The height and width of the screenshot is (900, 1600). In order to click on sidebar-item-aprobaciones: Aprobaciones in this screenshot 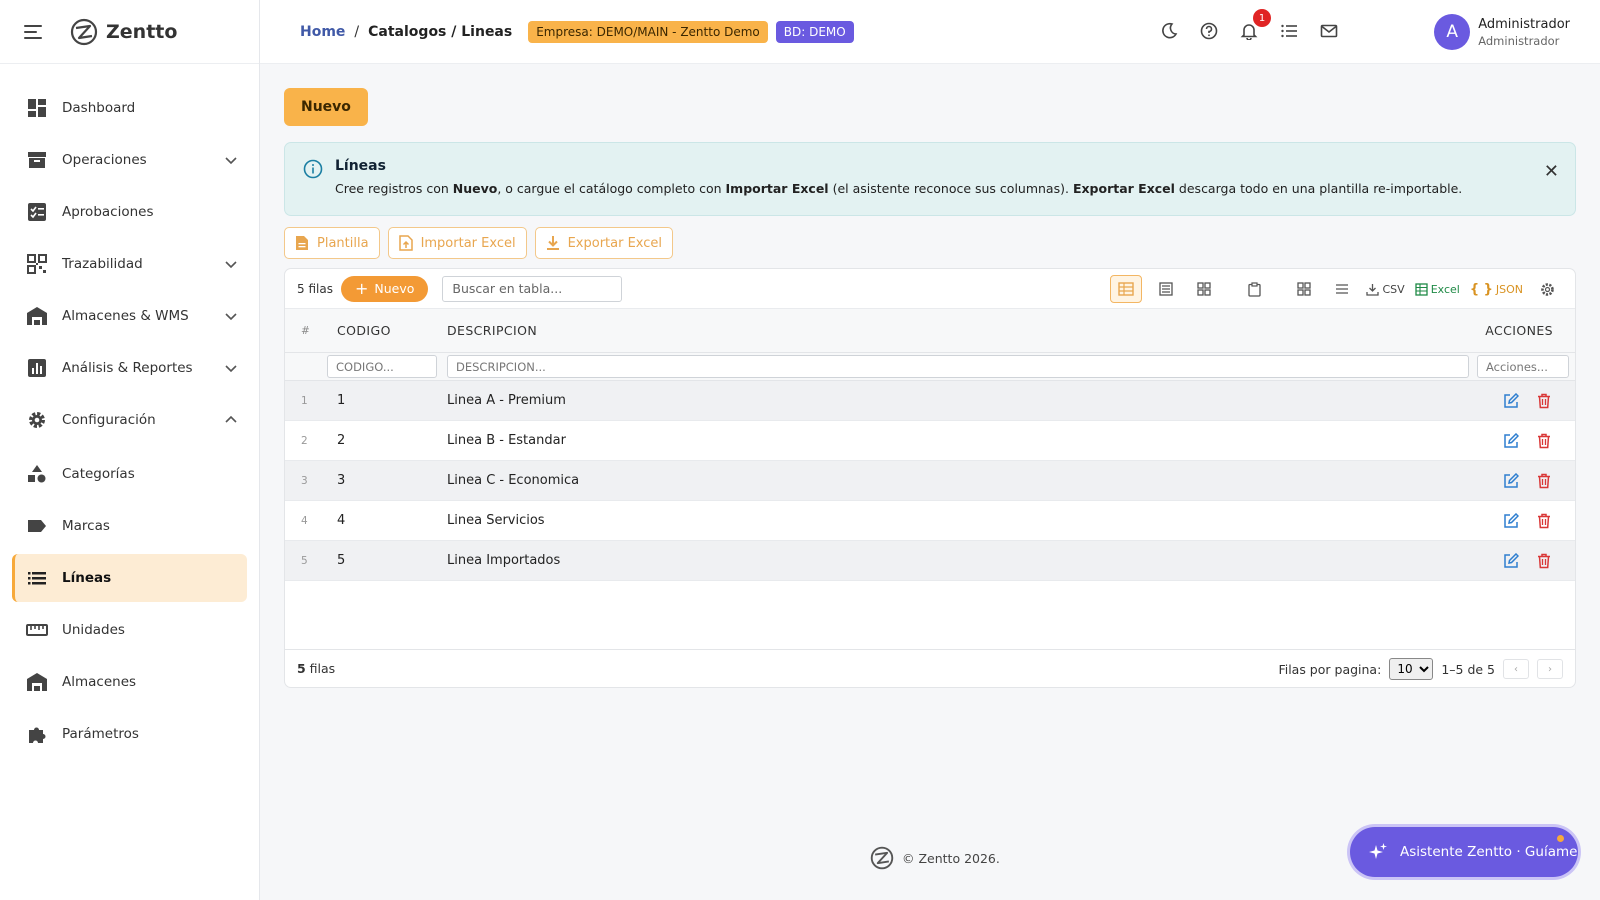, I will do `click(129, 212)`.